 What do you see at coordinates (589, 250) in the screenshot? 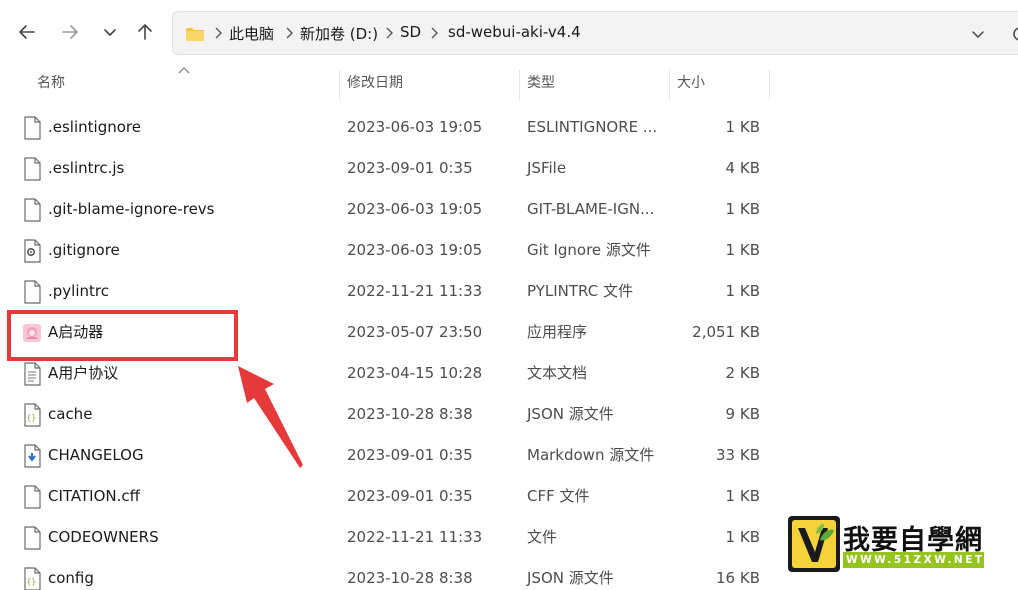
I see `file-type: Git Ignore 源文件` at bounding box center [589, 250].